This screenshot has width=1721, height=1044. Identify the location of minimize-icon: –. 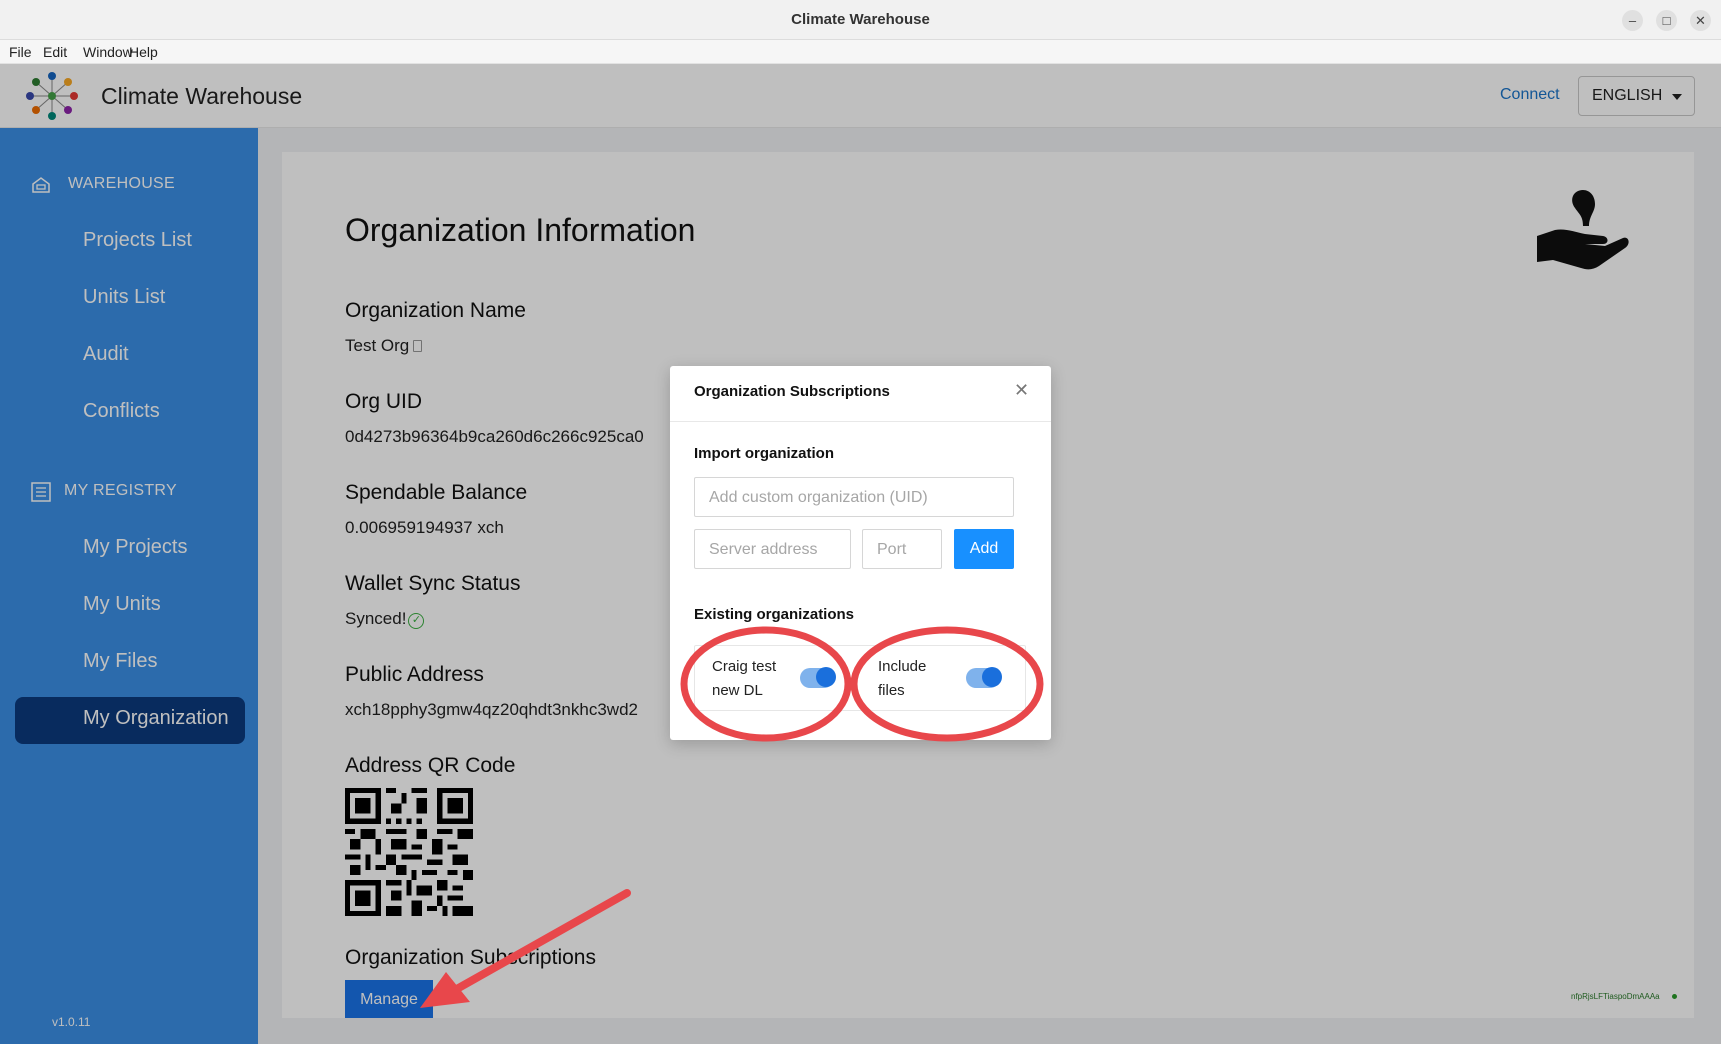
(1632, 20).